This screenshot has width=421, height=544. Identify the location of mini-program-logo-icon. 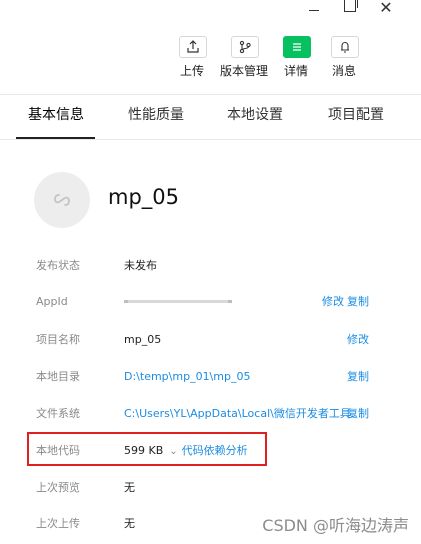
(62, 200).